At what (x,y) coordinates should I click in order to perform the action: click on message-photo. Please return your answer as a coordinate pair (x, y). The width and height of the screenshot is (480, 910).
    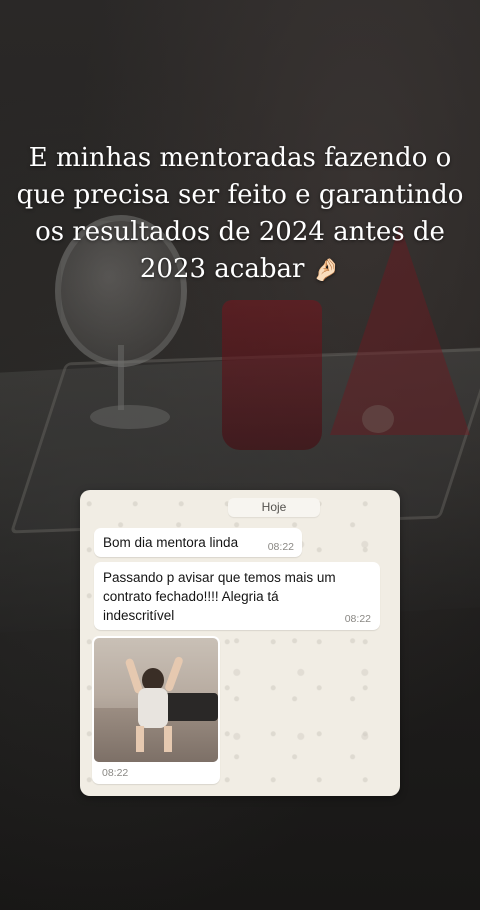
    Looking at the image, I should click on (156, 700).